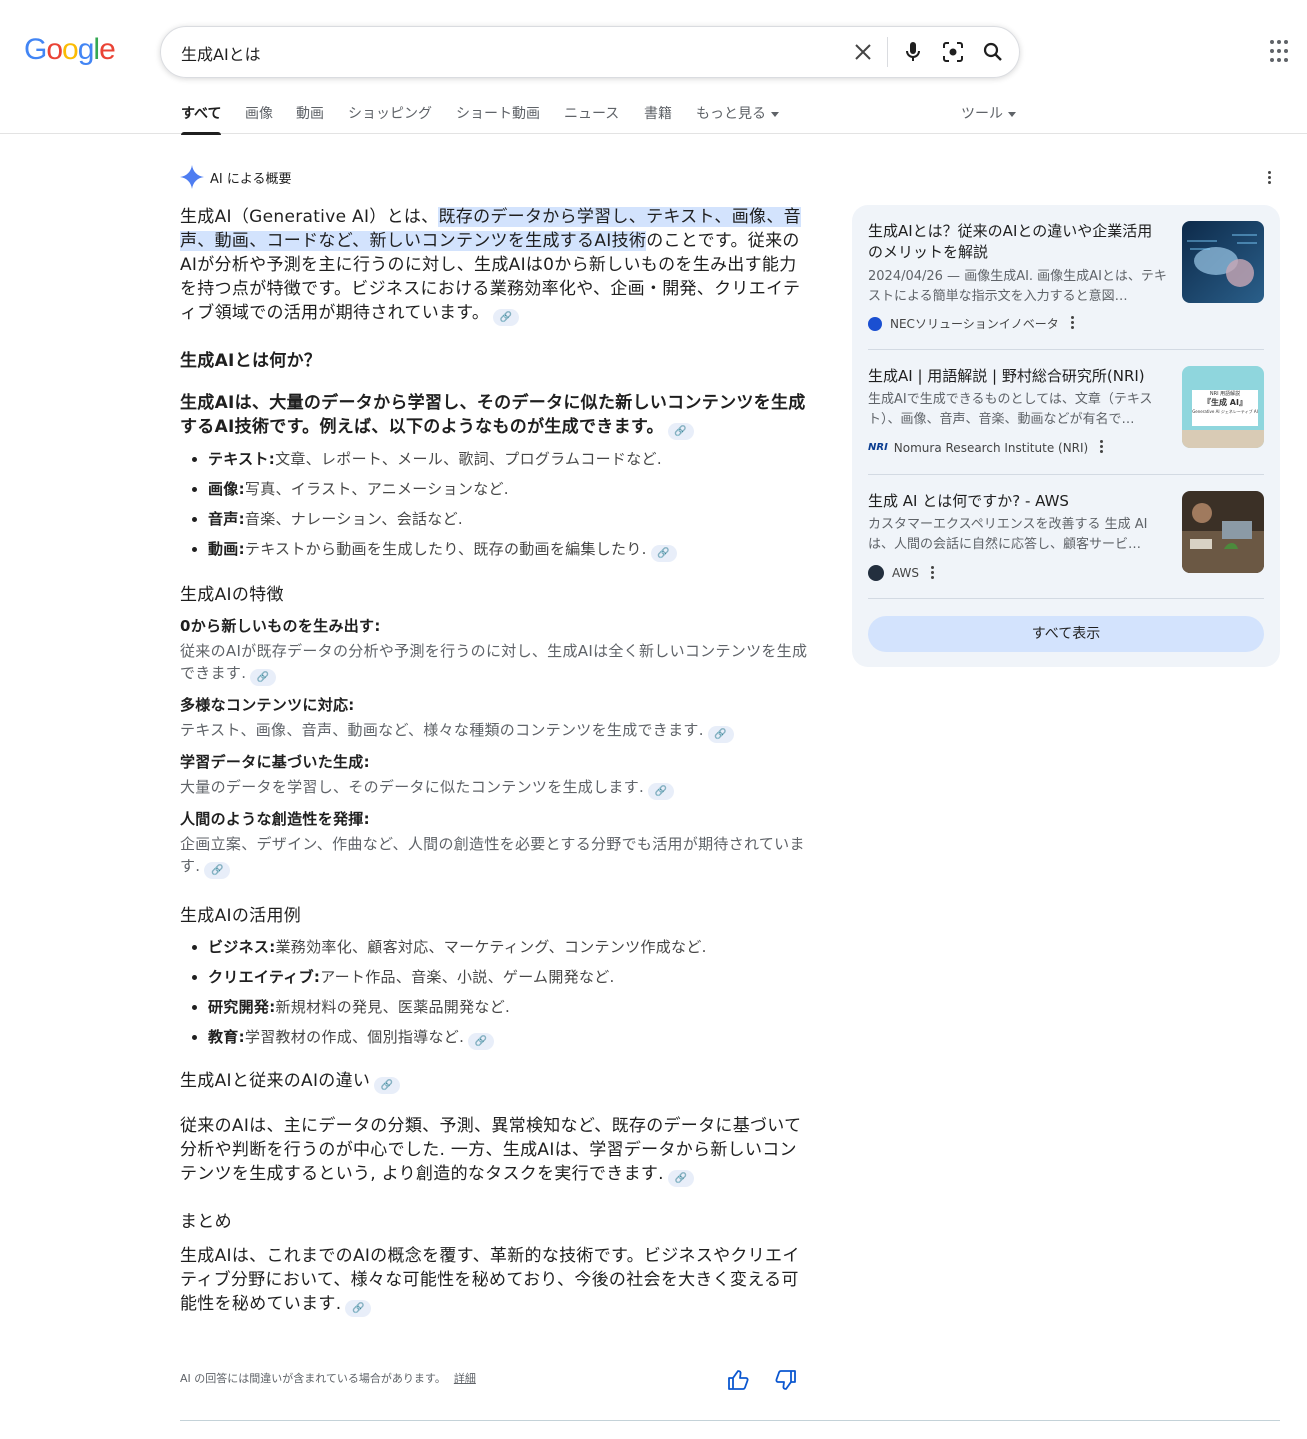 The width and height of the screenshot is (1307, 1439). What do you see at coordinates (275, 762) in the screenshot?
I see `feature-title: 学習データに基づいた生成:` at bounding box center [275, 762].